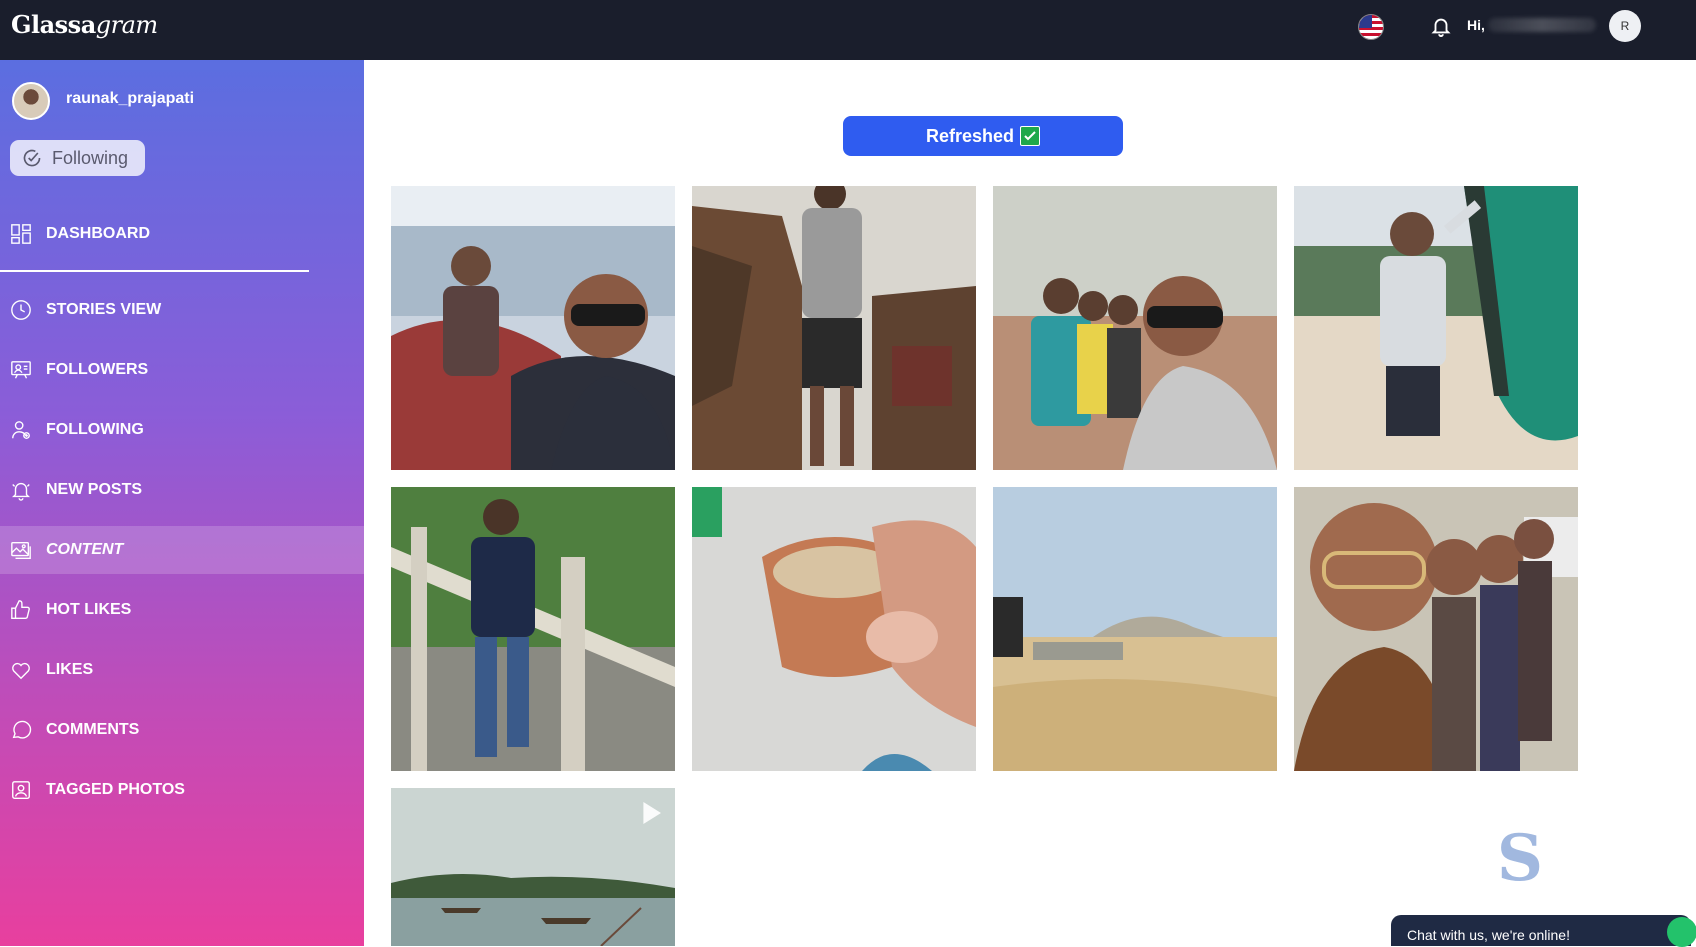 The image size is (1696, 947). What do you see at coordinates (182, 550) in the screenshot?
I see `sidebar-item-content: CONTENT` at bounding box center [182, 550].